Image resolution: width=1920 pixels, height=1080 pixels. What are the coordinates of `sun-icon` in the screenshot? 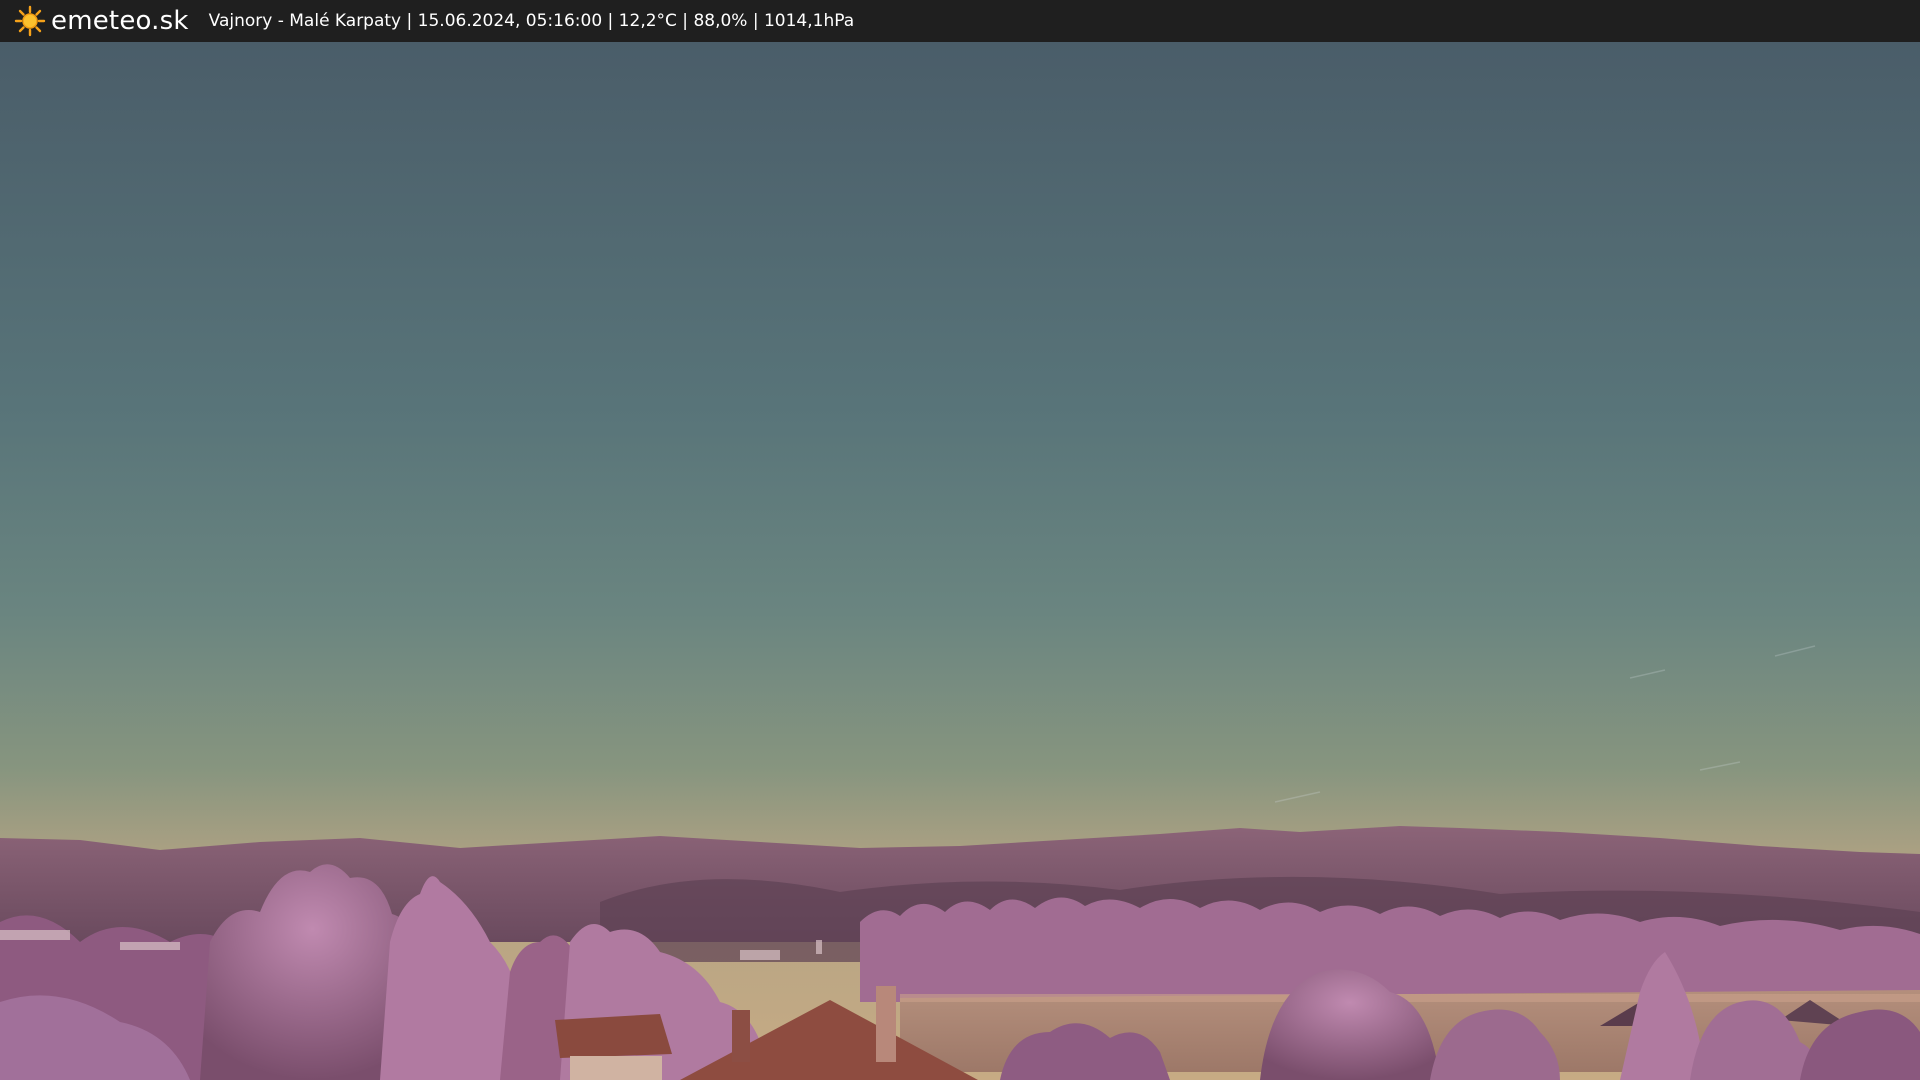 It's located at (30, 21).